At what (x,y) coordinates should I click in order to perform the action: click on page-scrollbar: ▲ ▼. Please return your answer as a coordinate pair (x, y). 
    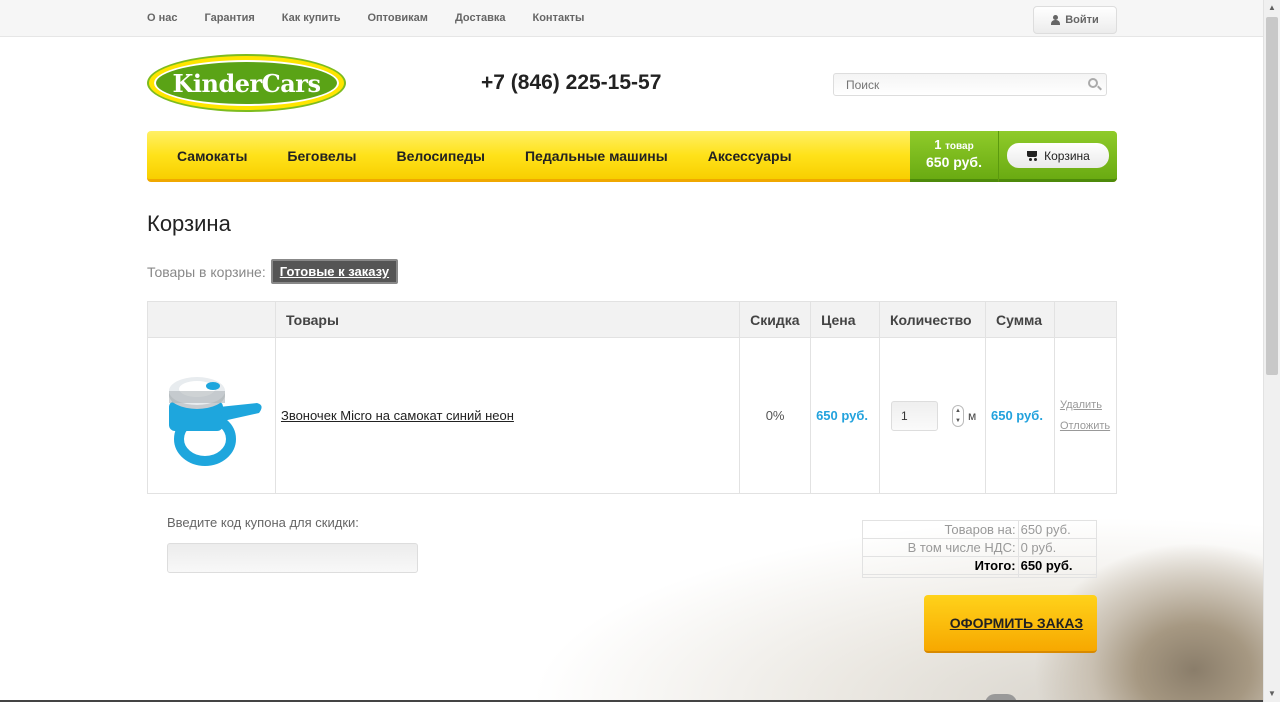
    Looking at the image, I should click on (1271, 351).